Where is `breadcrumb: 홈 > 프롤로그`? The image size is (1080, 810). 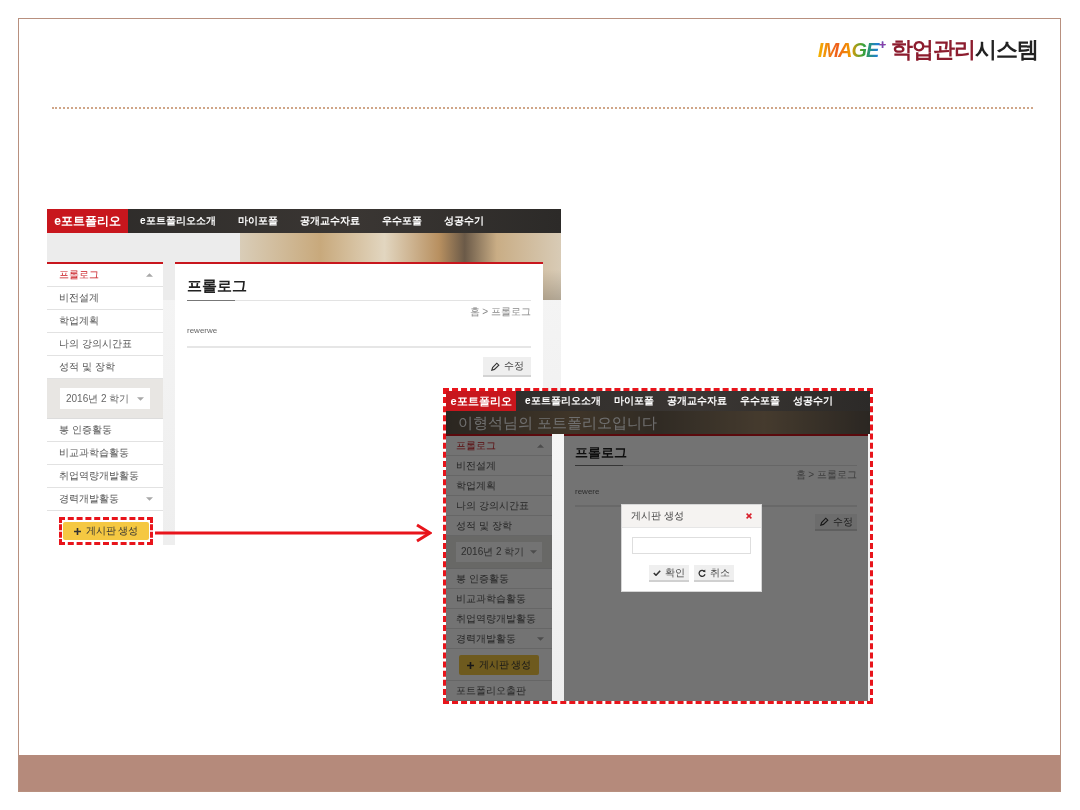
breadcrumb: 홈 > 프롤로그 is located at coordinates (500, 312).